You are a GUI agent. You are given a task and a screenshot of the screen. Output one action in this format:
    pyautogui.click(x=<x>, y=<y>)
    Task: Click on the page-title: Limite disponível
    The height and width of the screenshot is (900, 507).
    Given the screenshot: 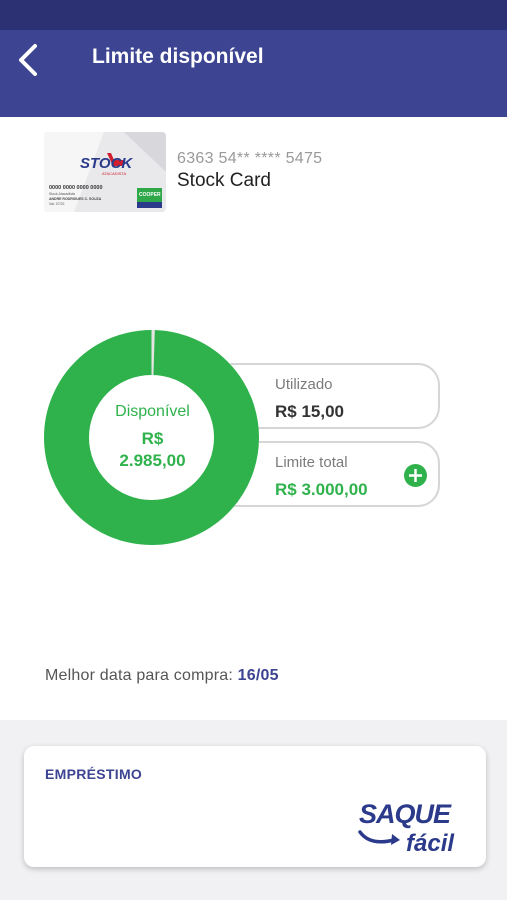 What is the action you would take?
    pyautogui.click(x=178, y=56)
    